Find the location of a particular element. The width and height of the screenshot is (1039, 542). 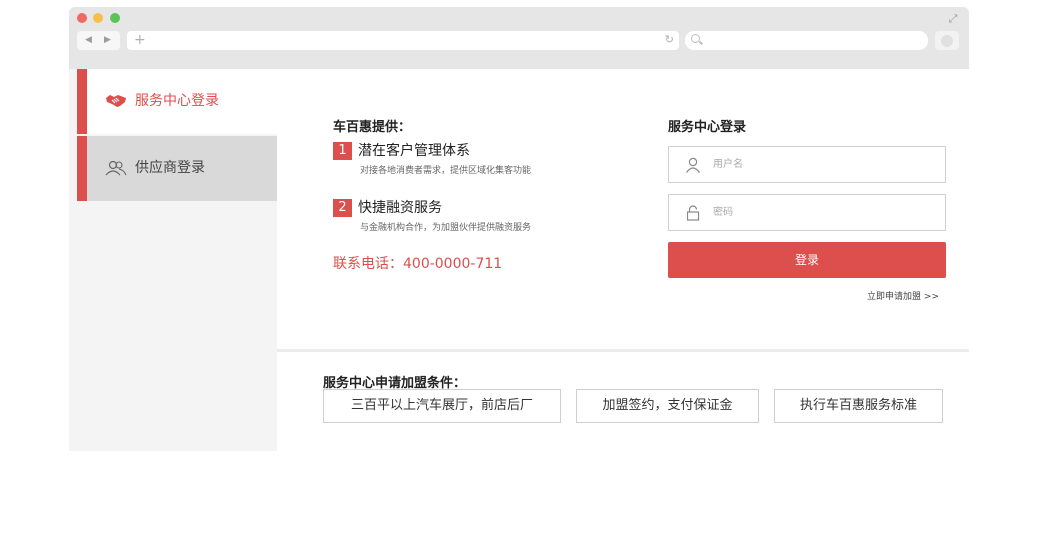

extension-button is located at coordinates (947, 40).